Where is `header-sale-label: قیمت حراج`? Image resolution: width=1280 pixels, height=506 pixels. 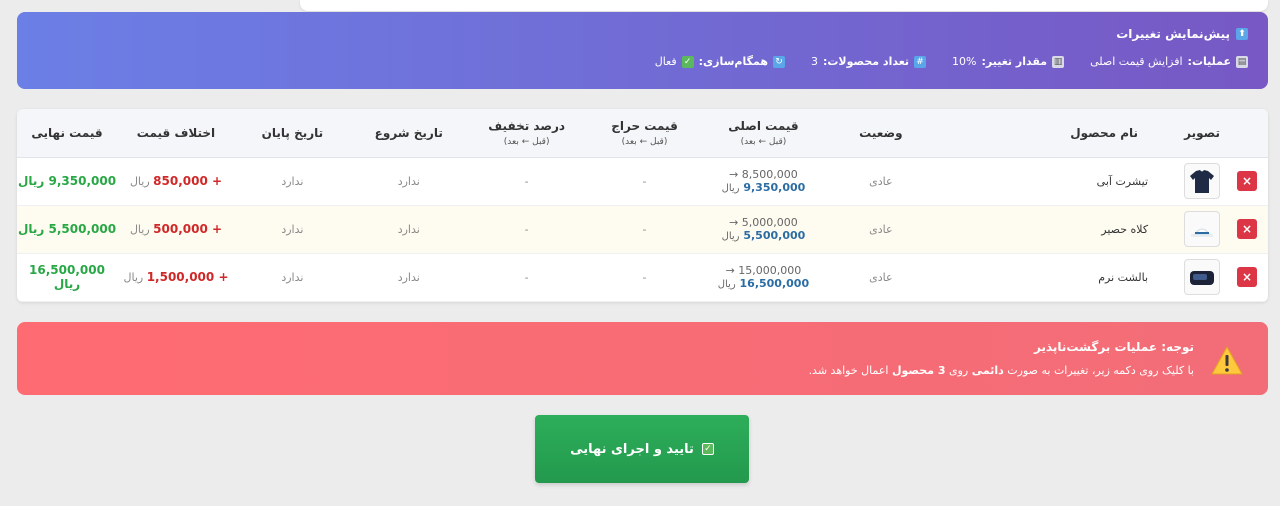 header-sale-label: قیمت حراج is located at coordinates (644, 125).